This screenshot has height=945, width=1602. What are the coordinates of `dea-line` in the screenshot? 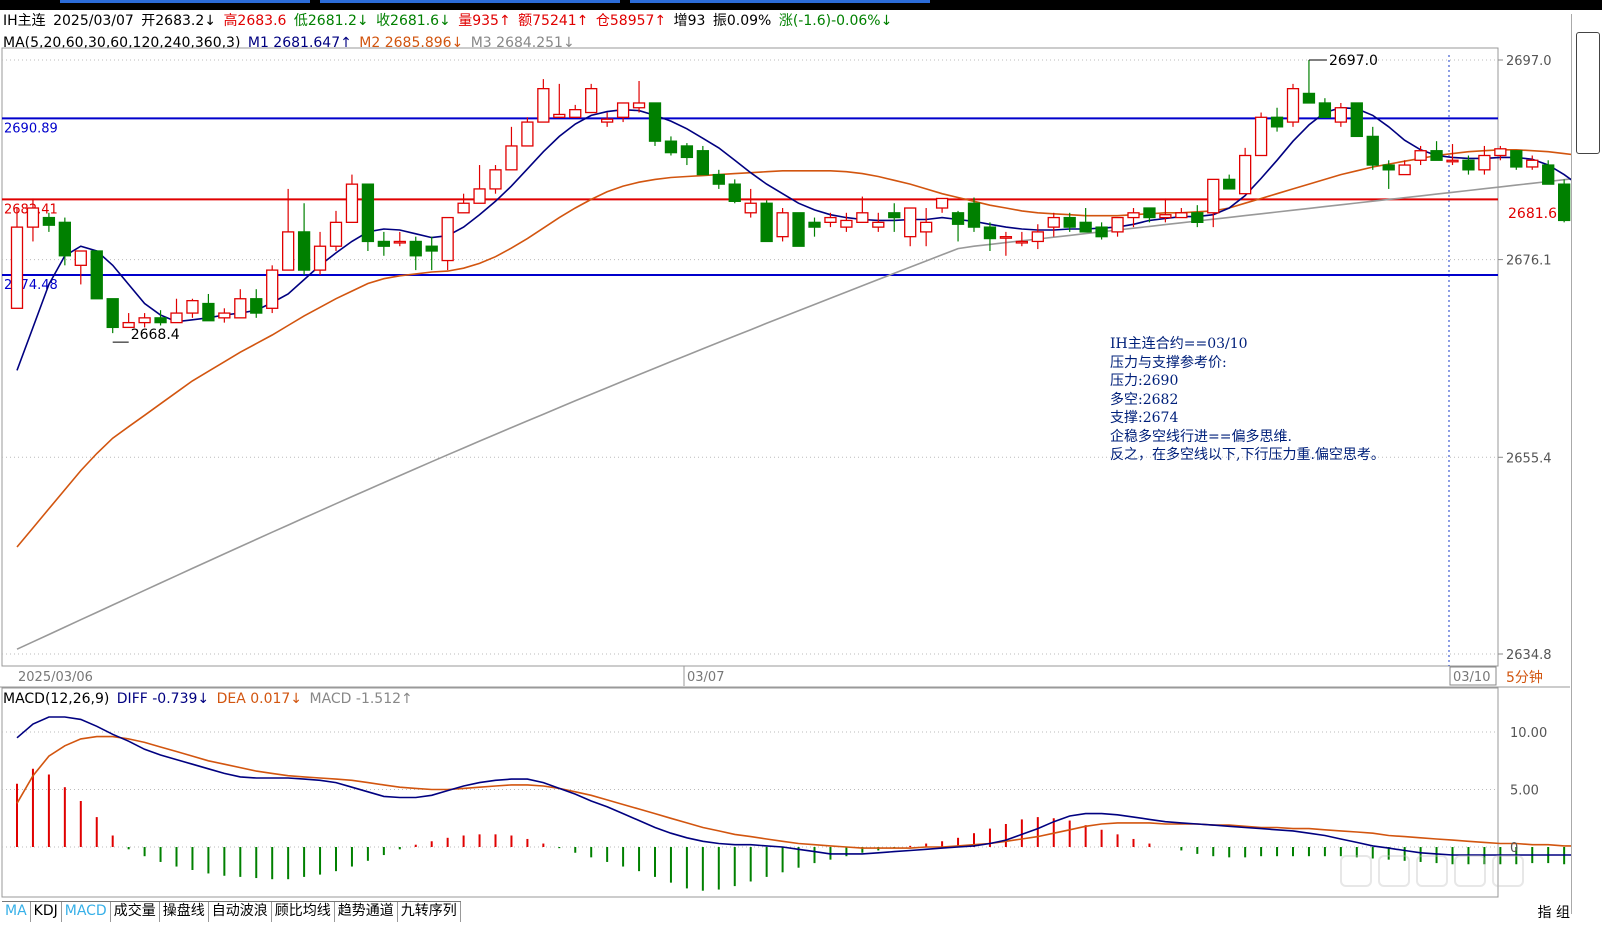 It's located at (809, 792).